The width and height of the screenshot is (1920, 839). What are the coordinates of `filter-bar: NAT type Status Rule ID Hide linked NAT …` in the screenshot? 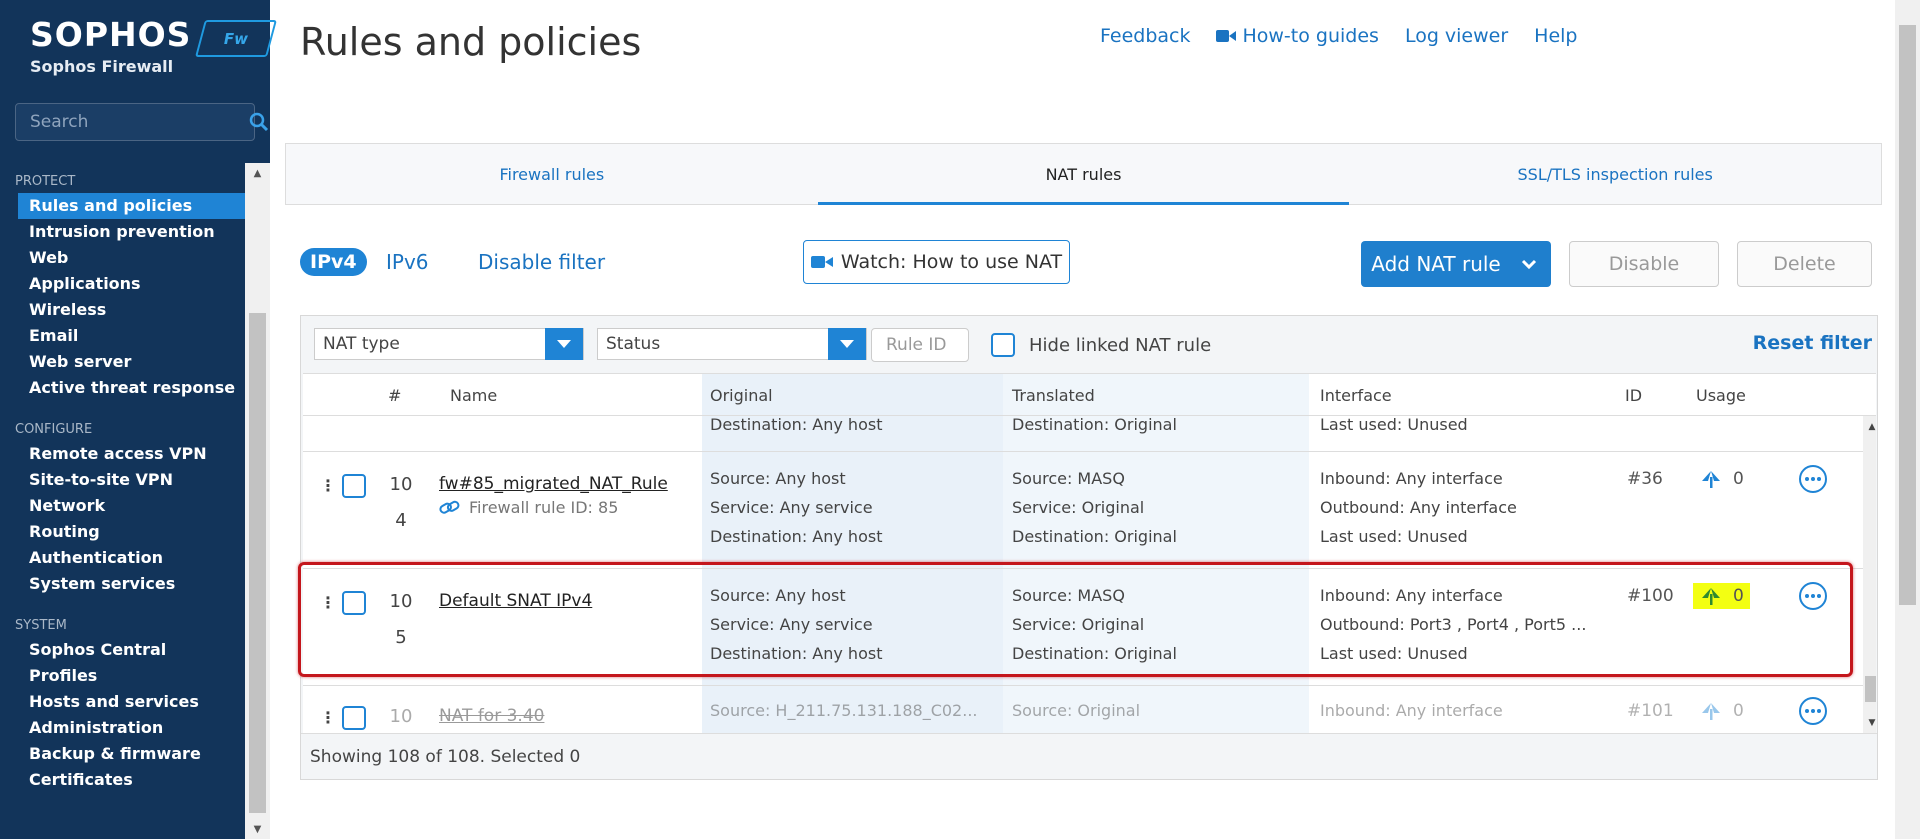 It's located at (1089, 344).